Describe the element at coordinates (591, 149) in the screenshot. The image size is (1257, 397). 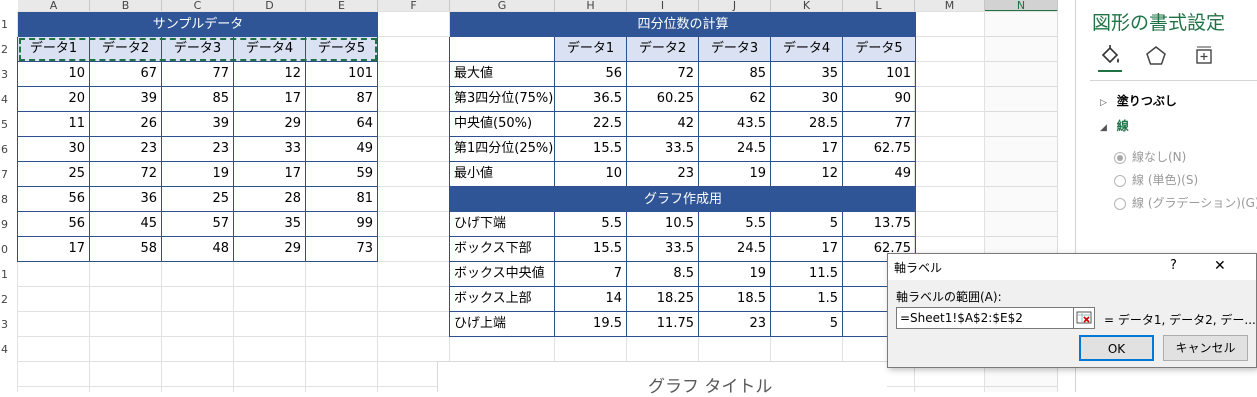
I see `quartile-cell: 15.5` at that location.